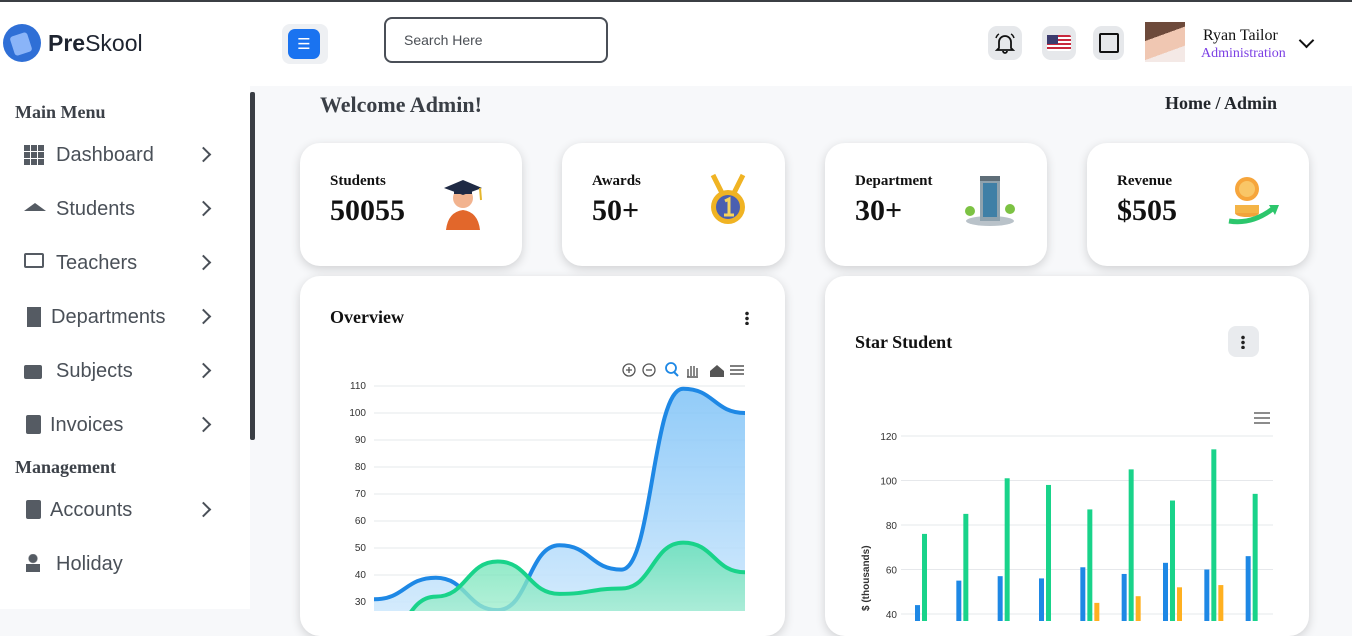  I want to click on brand-logo: PreSkool, so click(73, 43).